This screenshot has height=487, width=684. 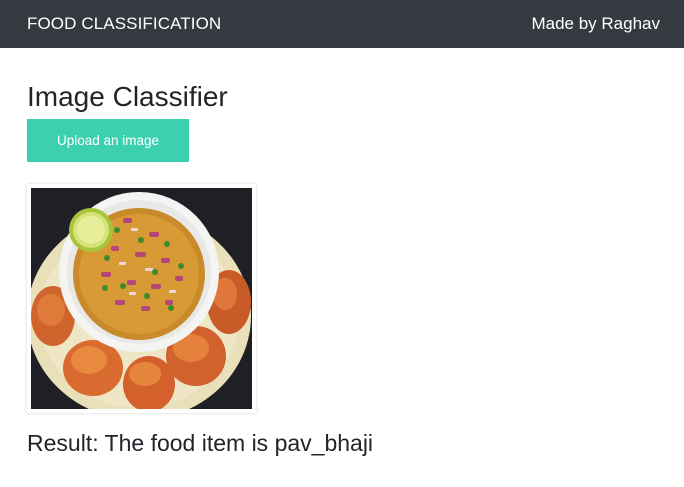 What do you see at coordinates (127, 96) in the screenshot?
I see `page-title: Image Classifier` at bounding box center [127, 96].